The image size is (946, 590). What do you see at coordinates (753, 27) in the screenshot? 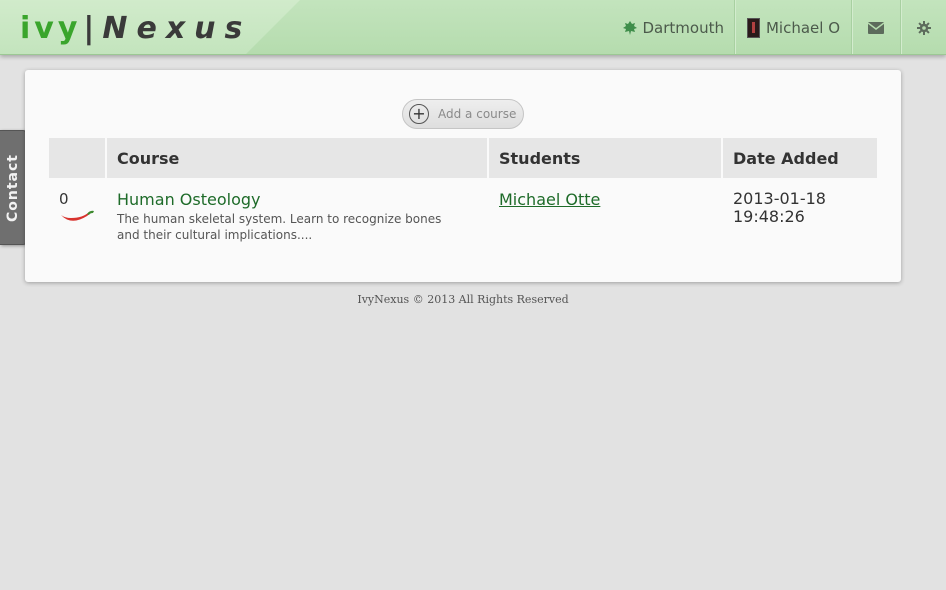
I see `avatar` at bounding box center [753, 27].